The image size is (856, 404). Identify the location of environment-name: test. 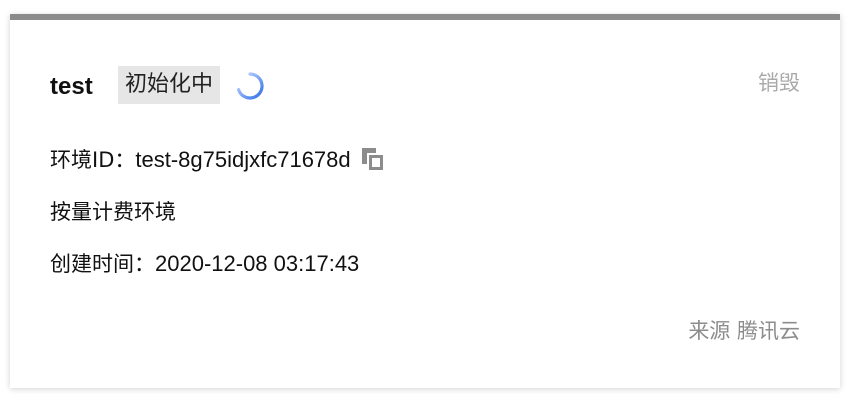
(71, 86).